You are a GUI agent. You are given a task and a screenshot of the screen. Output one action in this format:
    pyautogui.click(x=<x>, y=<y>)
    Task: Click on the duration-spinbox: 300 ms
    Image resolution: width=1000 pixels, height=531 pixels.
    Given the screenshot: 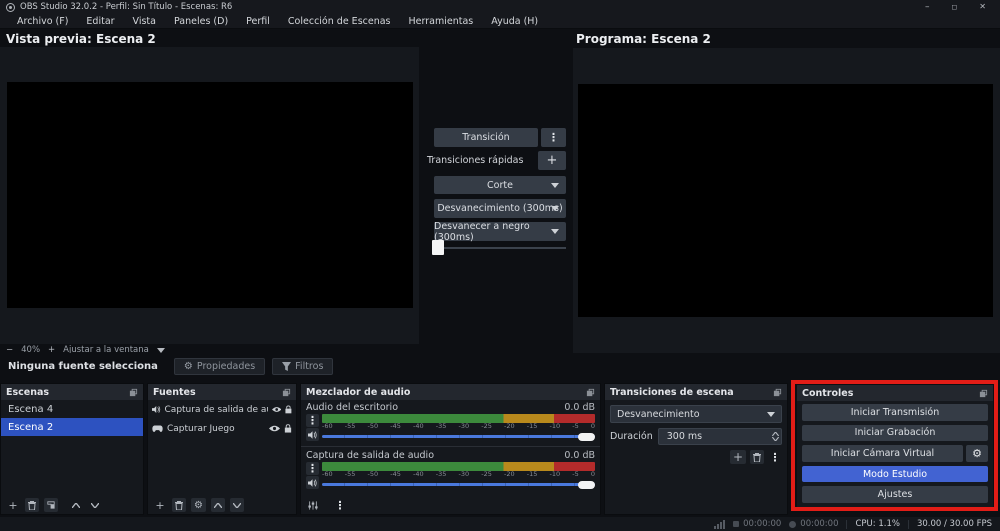 What is the action you would take?
    pyautogui.click(x=719, y=436)
    